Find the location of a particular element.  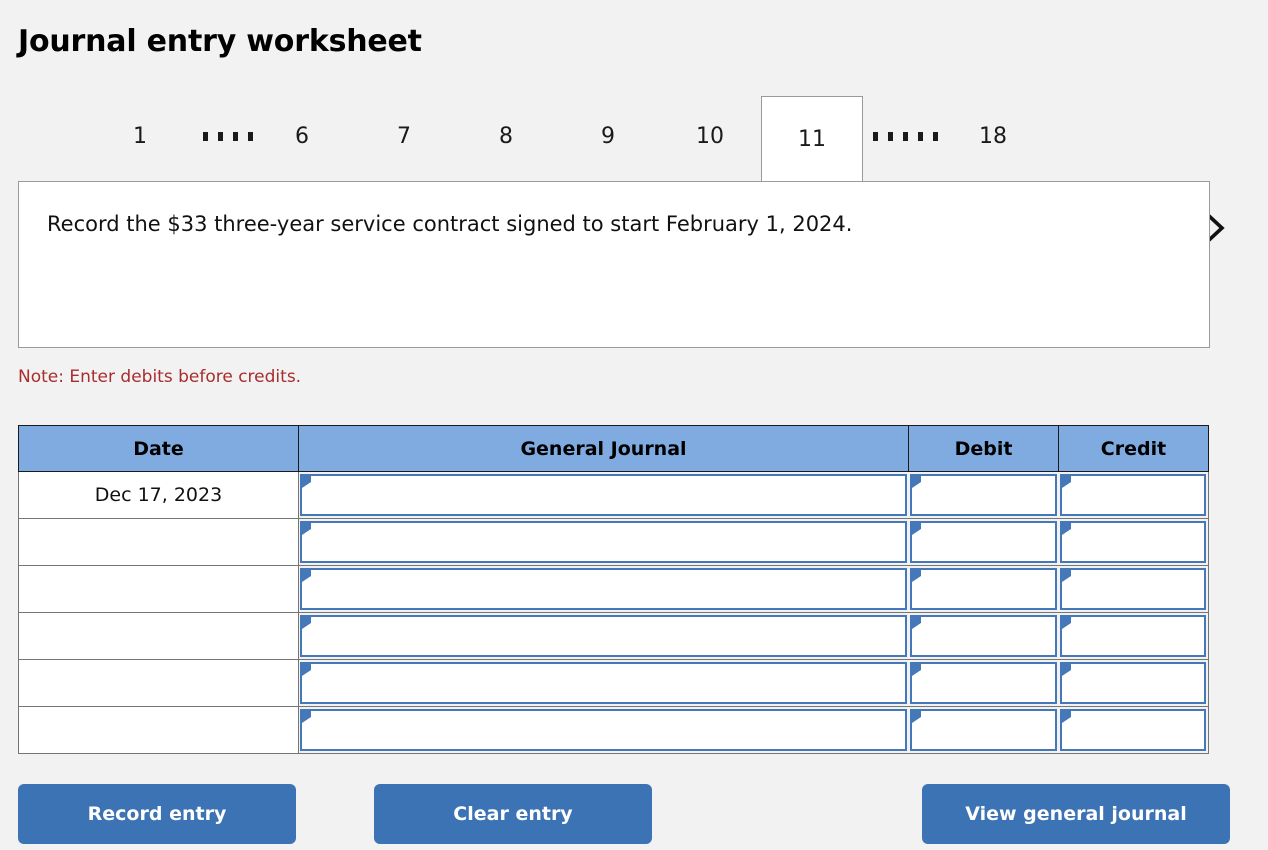

tab-10: 10 is located at coordinates (710, 136).